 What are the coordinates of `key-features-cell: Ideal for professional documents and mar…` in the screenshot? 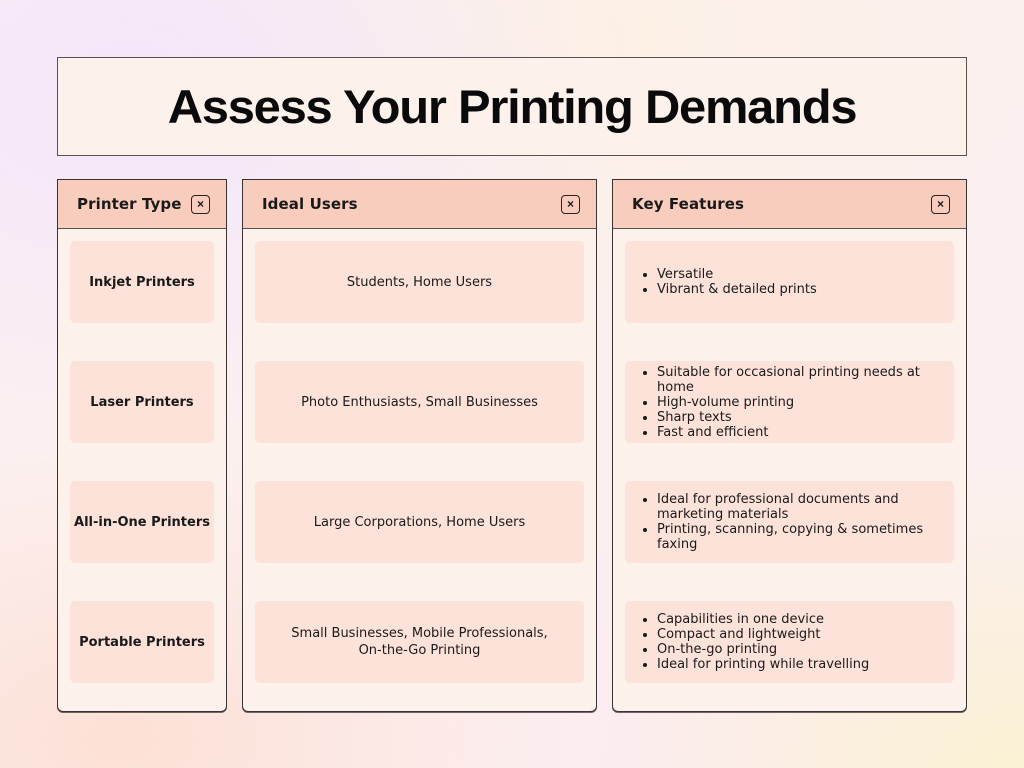 It's located at (789, 522).